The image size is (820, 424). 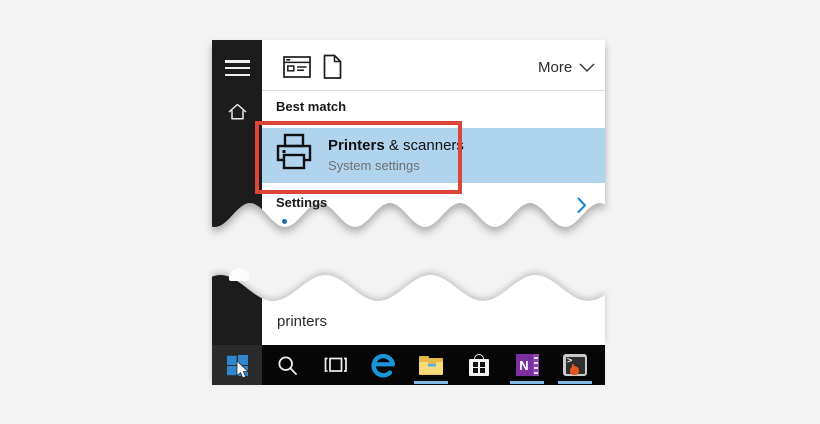 I want to click on taskbar-task-view-icon, so click(x=335, y=365).